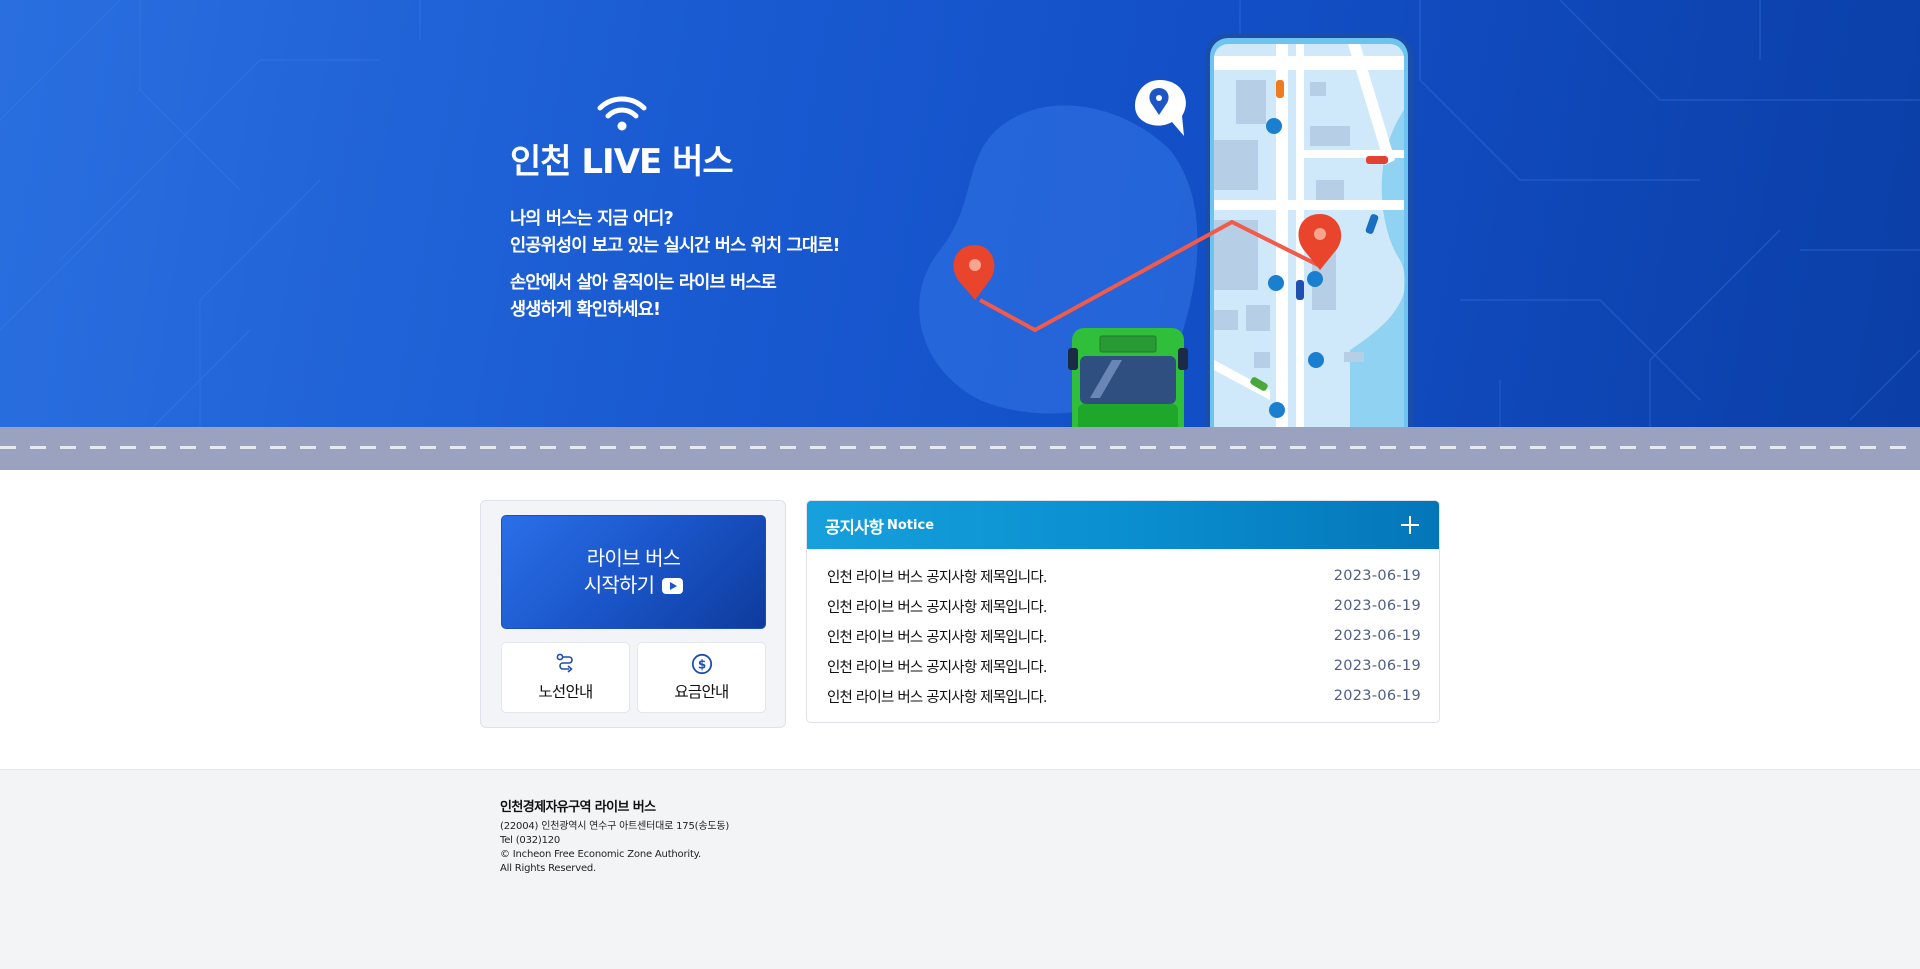  Describe the element at coordinates (548, 868) in the screenshot. I see `footer-rights: All Rights Reserved.` at that location.